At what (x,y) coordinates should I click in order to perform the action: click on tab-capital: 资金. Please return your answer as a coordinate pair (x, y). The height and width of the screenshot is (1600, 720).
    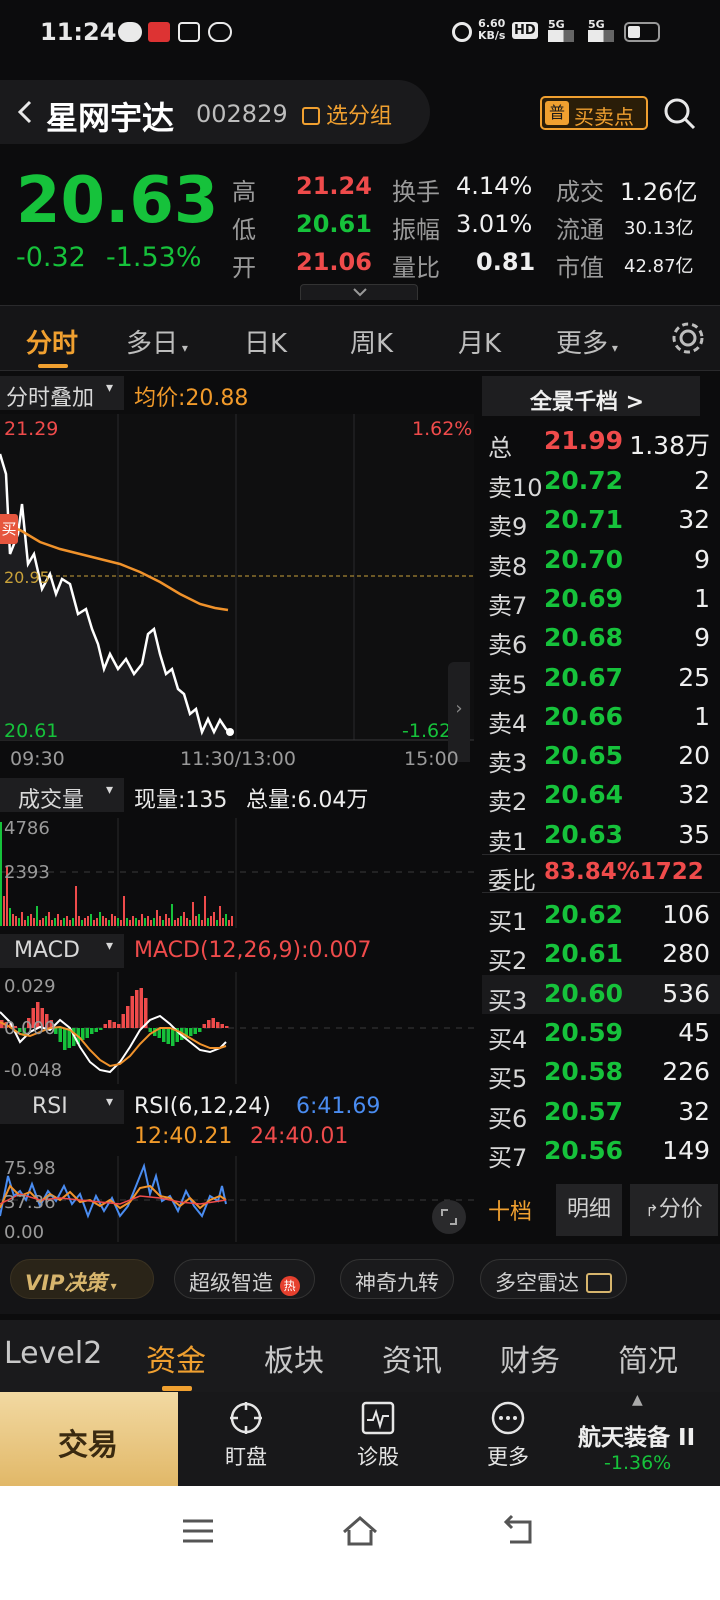
    Looking at the image, I should click on (176, 1358).